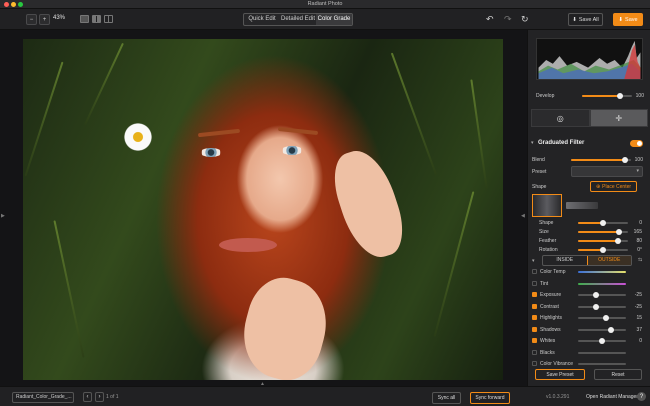 This screenshot has width=650, height=406. I want to click on tab-detailed-edit: Detailed Edit, so click(298, 19).